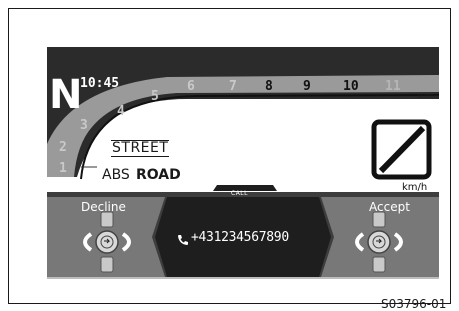  What do you see at coordinates (63, 147) in the screenshot?
I see `rpm-tick-2: 2` at bounding box center [63, 147].